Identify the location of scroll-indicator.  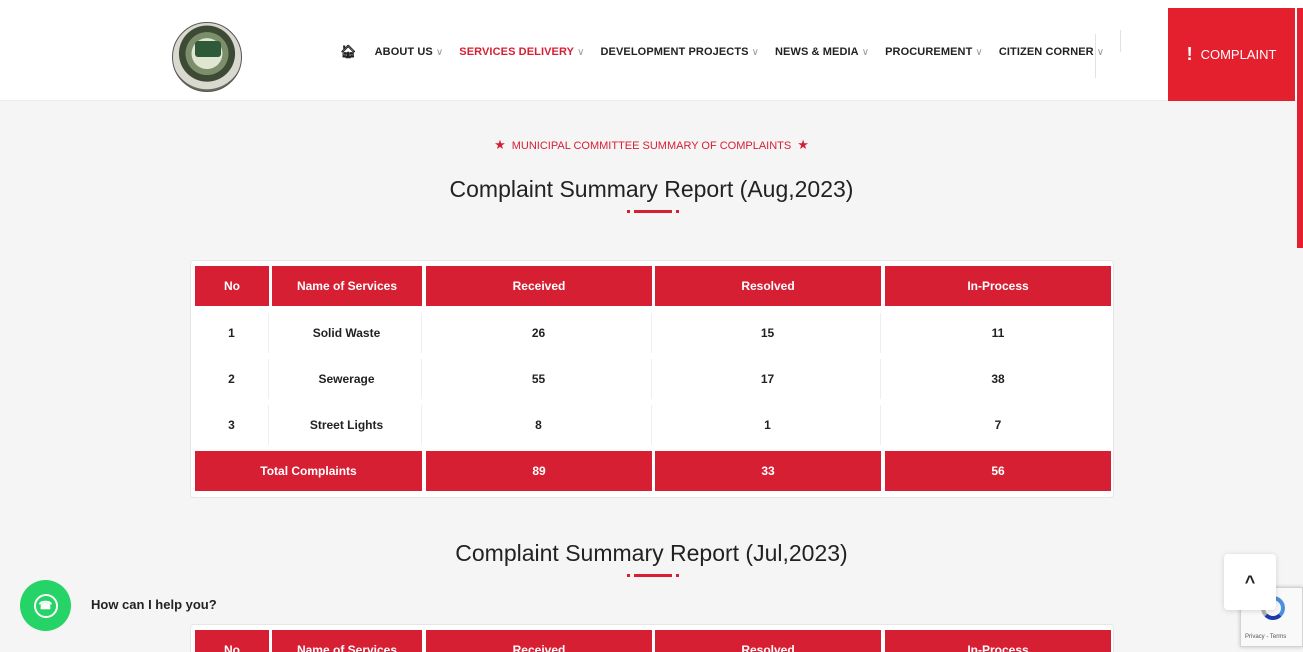
(1300, 128).